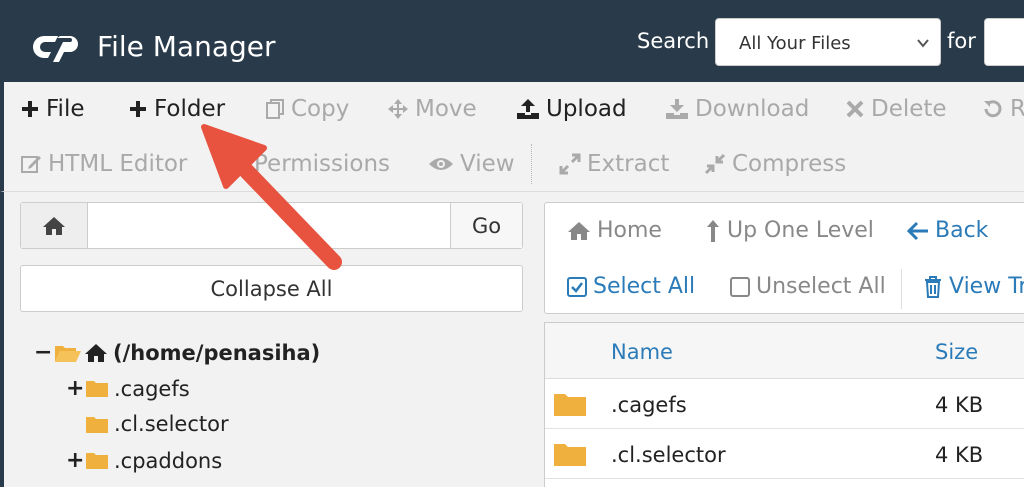  What do you see at coordinates (961, 41) in the screenshot?
I see `for-label: for` at bounding box center [961, 41].